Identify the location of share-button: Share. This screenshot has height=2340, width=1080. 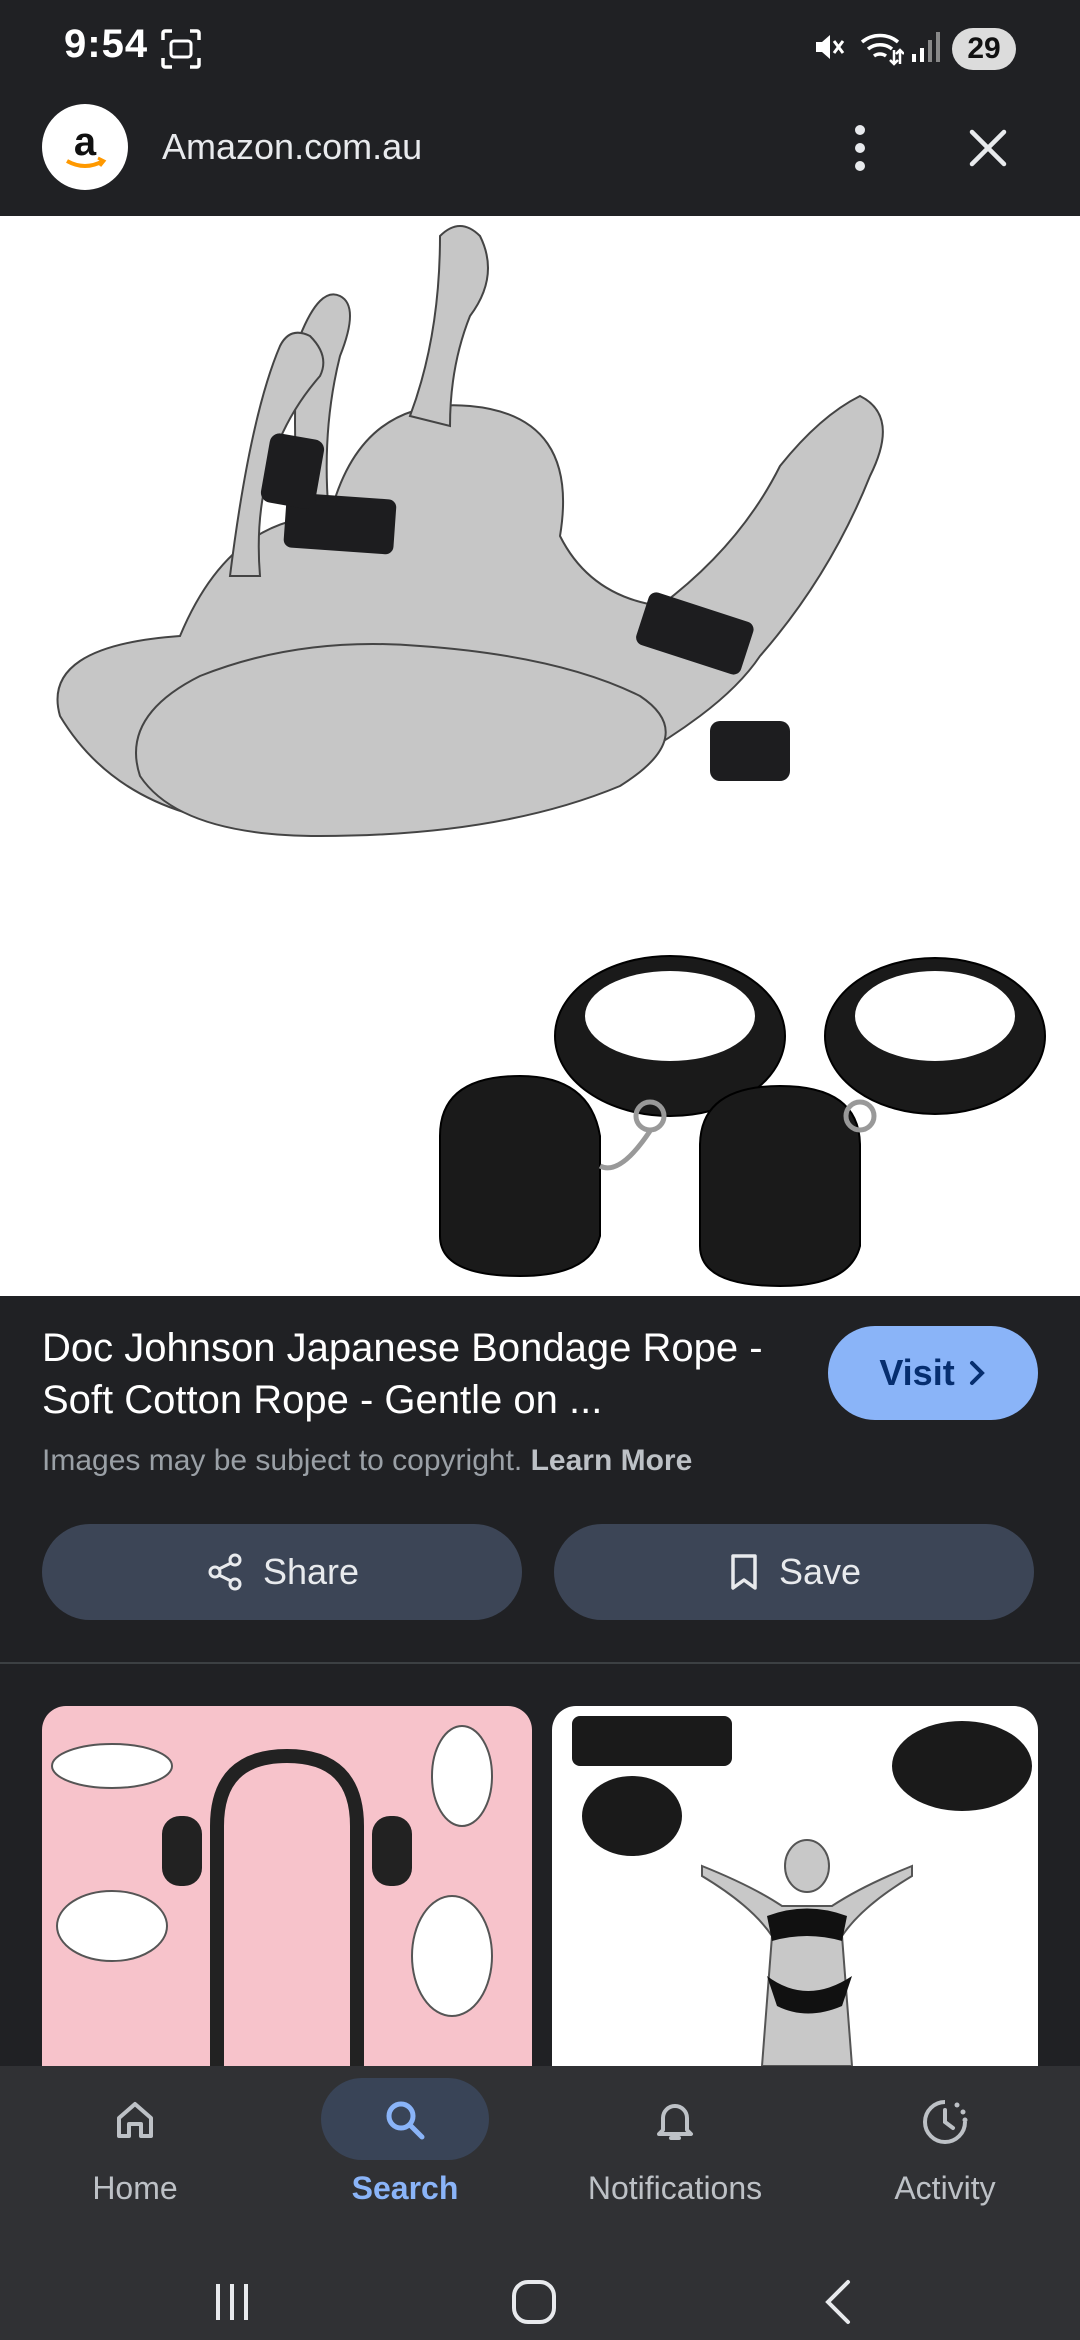
(282, 1572).